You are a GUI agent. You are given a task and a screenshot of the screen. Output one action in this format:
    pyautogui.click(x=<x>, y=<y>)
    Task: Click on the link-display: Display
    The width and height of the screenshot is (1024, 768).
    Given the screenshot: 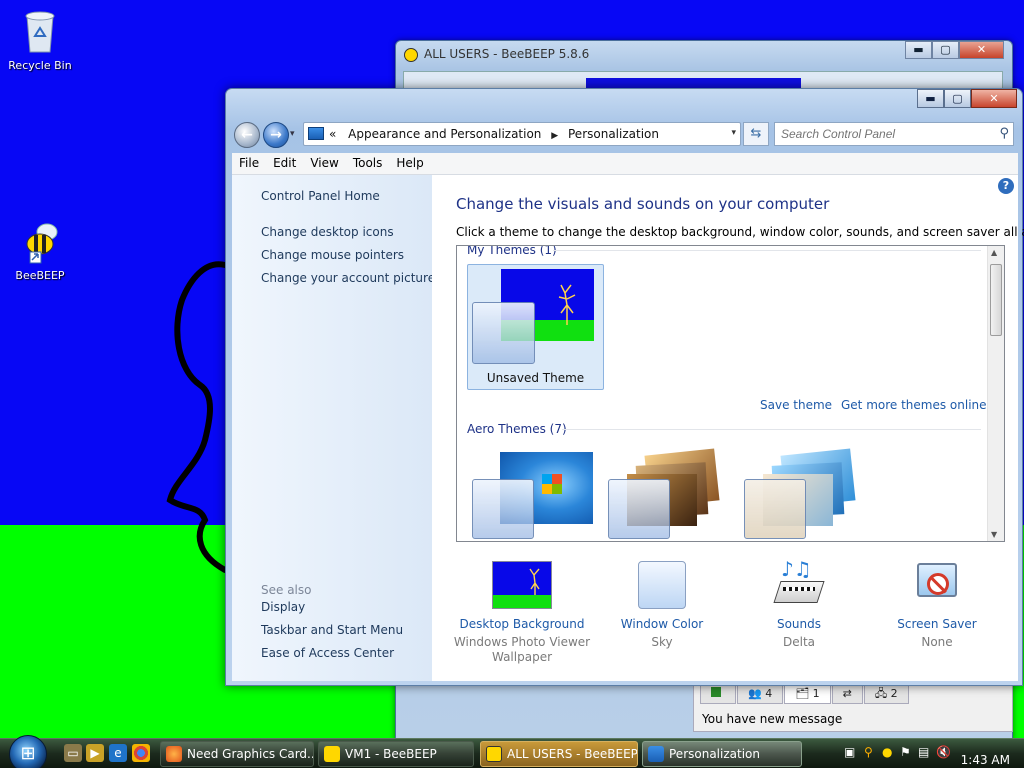 What is the action you would take?
    pyautogui.click(x=283, y=607)
    